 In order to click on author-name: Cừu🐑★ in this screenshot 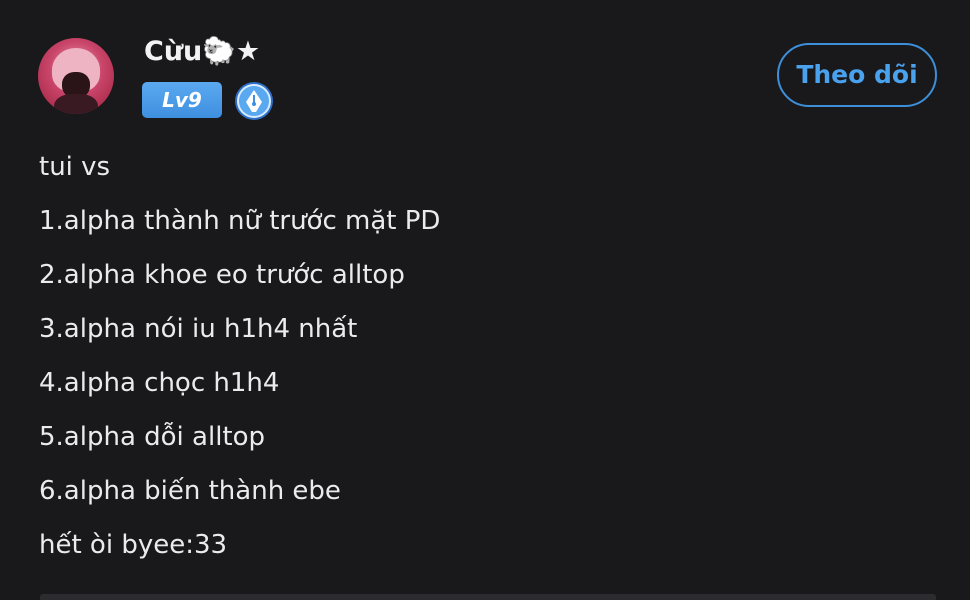, I will do `click(202, 52)`.